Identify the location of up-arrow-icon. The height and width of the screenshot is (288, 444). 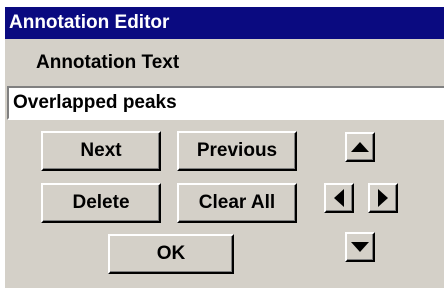
(360, 147).